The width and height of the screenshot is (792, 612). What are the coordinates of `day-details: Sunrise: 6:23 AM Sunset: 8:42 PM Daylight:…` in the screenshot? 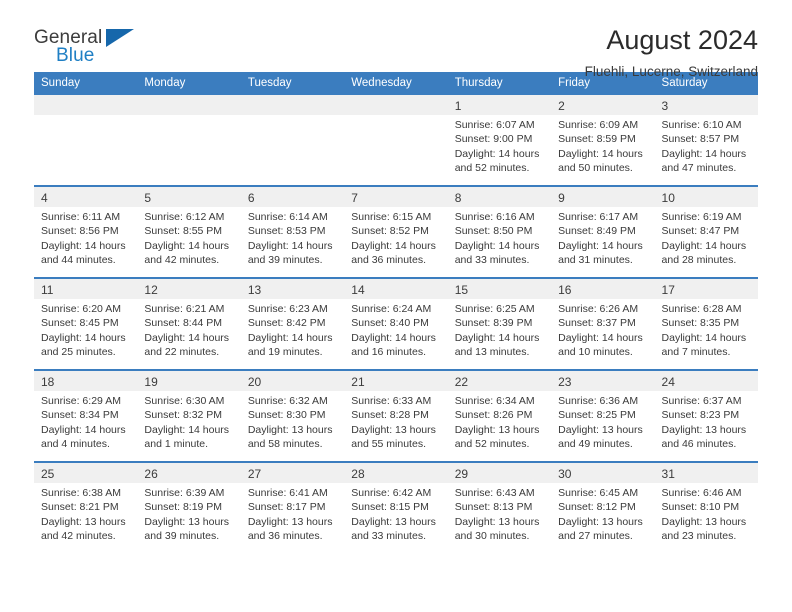 It's located at (292, 329).